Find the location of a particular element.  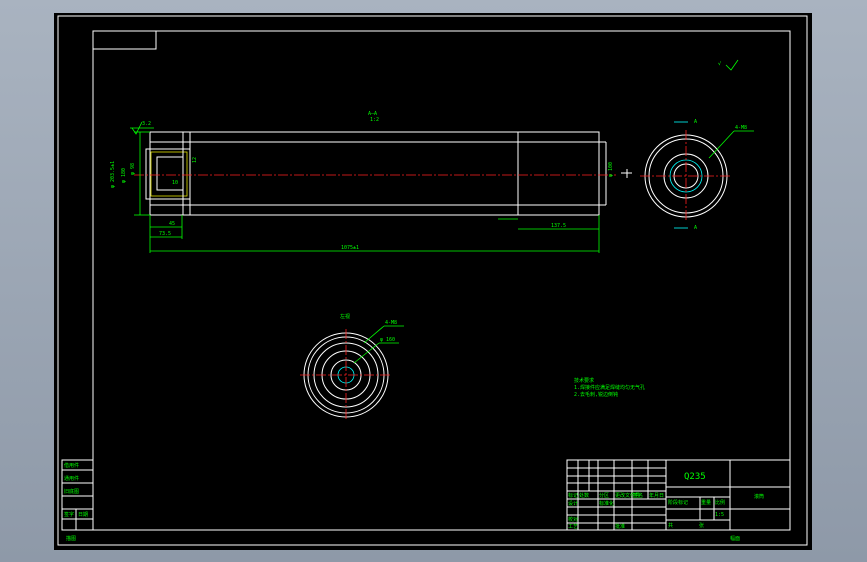

dim-d-left: φ 203.5±1 is located at coordinates (113, 174).